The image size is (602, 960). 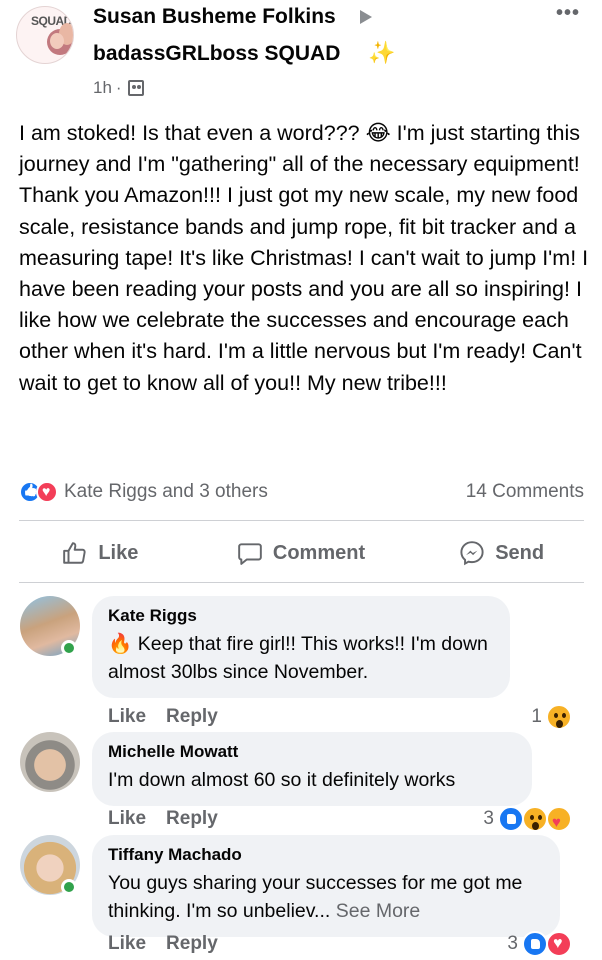 I want to click on like-icon, so click(x=74, y=553).